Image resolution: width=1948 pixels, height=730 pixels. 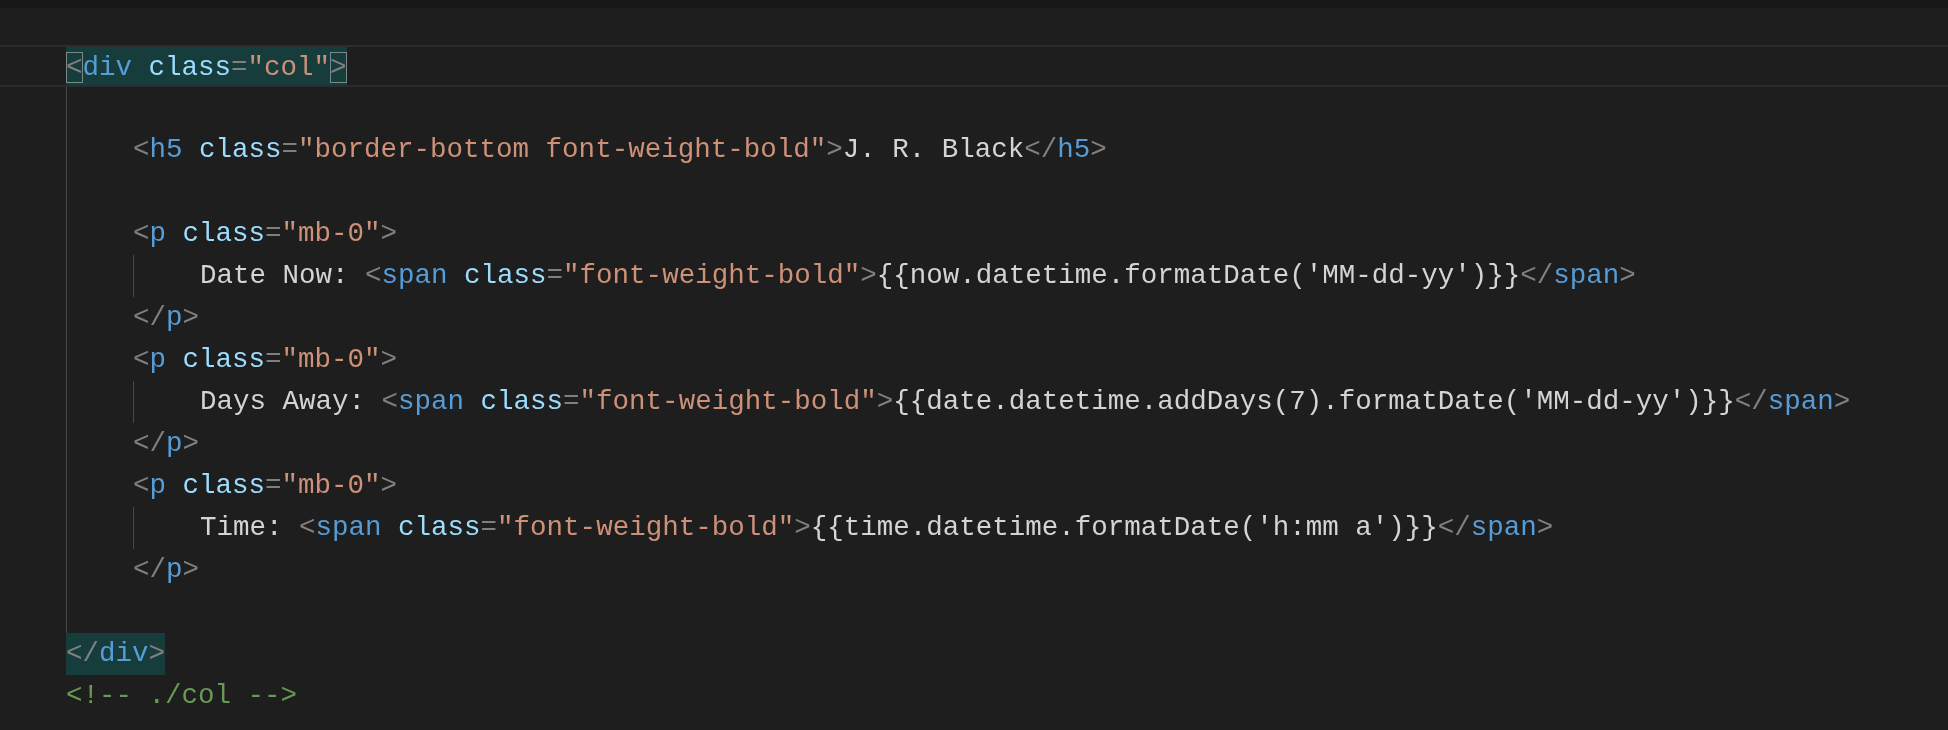 I want to click on code-line: Date Now: <span class="font-weight-bold">{{now.datetime.formatDate('MM-dd-yy')}}</span>, so click(x=918, y=276).